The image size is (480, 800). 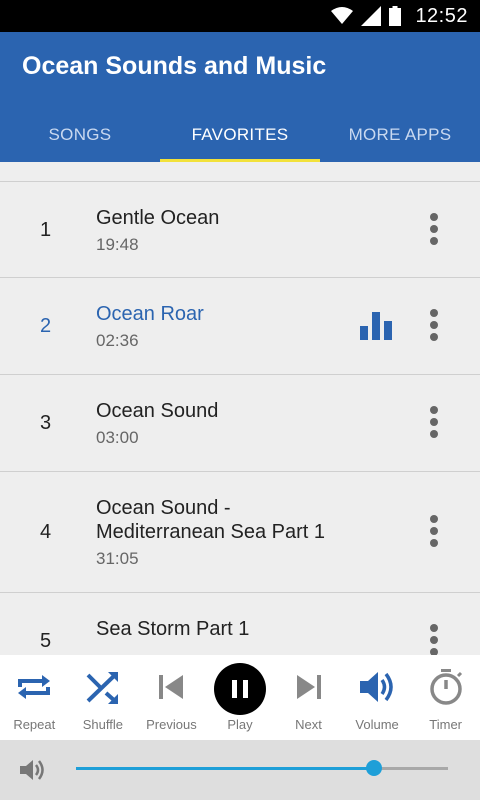 I want to click on track-title: Ocean Sound, so click(x=157, y=411).